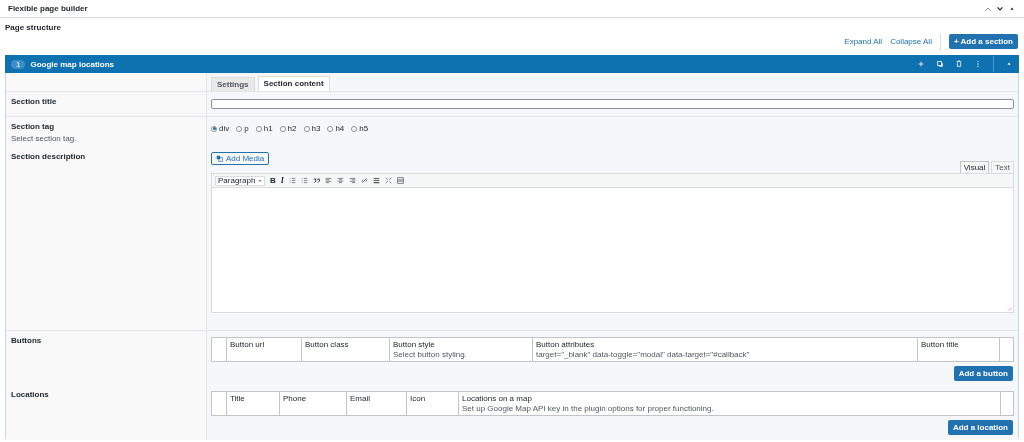 This screenshot has height=442, width=1024. Describe the element at coordinates (863, 41) in the screenshot. I see `expand-all-link: Expand All` at that location.